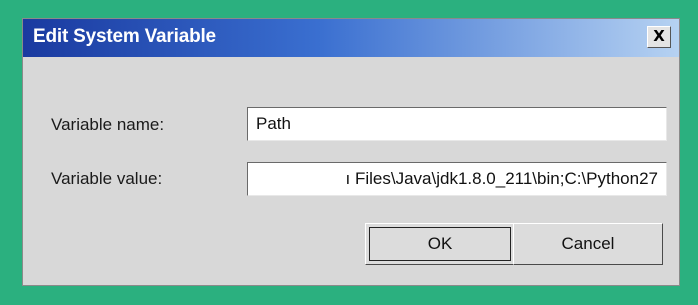 This screenshot has height=305, width=698. Describe the element at coordinates (124, 36) in the screenshot. I see `dialog-title: Edit System Variable` at that location.